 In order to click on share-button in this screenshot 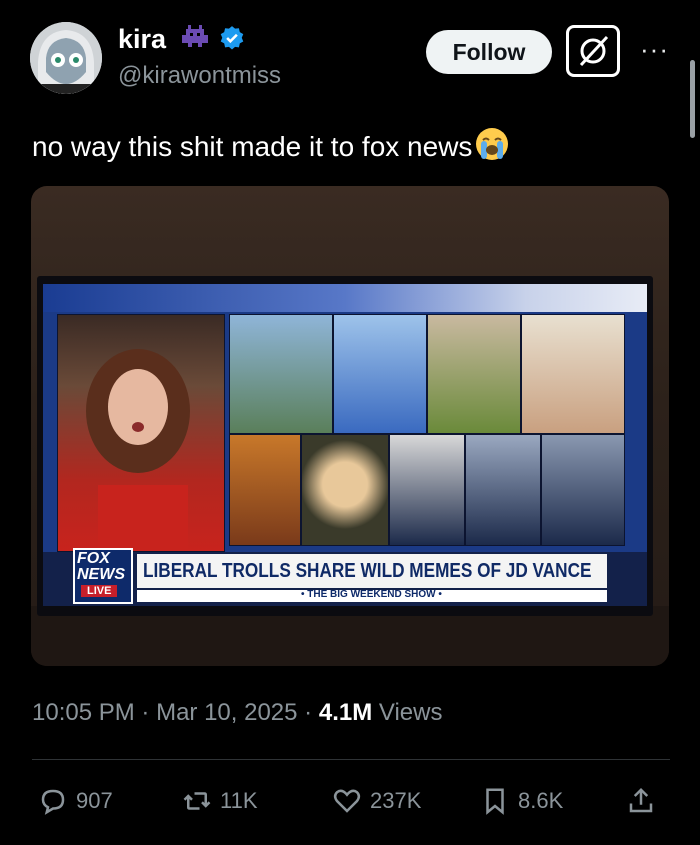, I will do `click(641, 801)`.